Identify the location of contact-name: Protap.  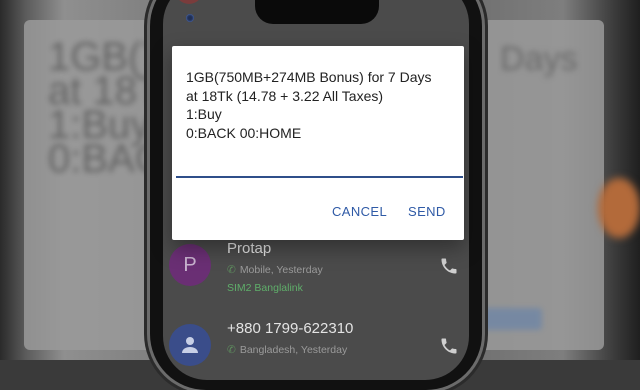
(249, 248).